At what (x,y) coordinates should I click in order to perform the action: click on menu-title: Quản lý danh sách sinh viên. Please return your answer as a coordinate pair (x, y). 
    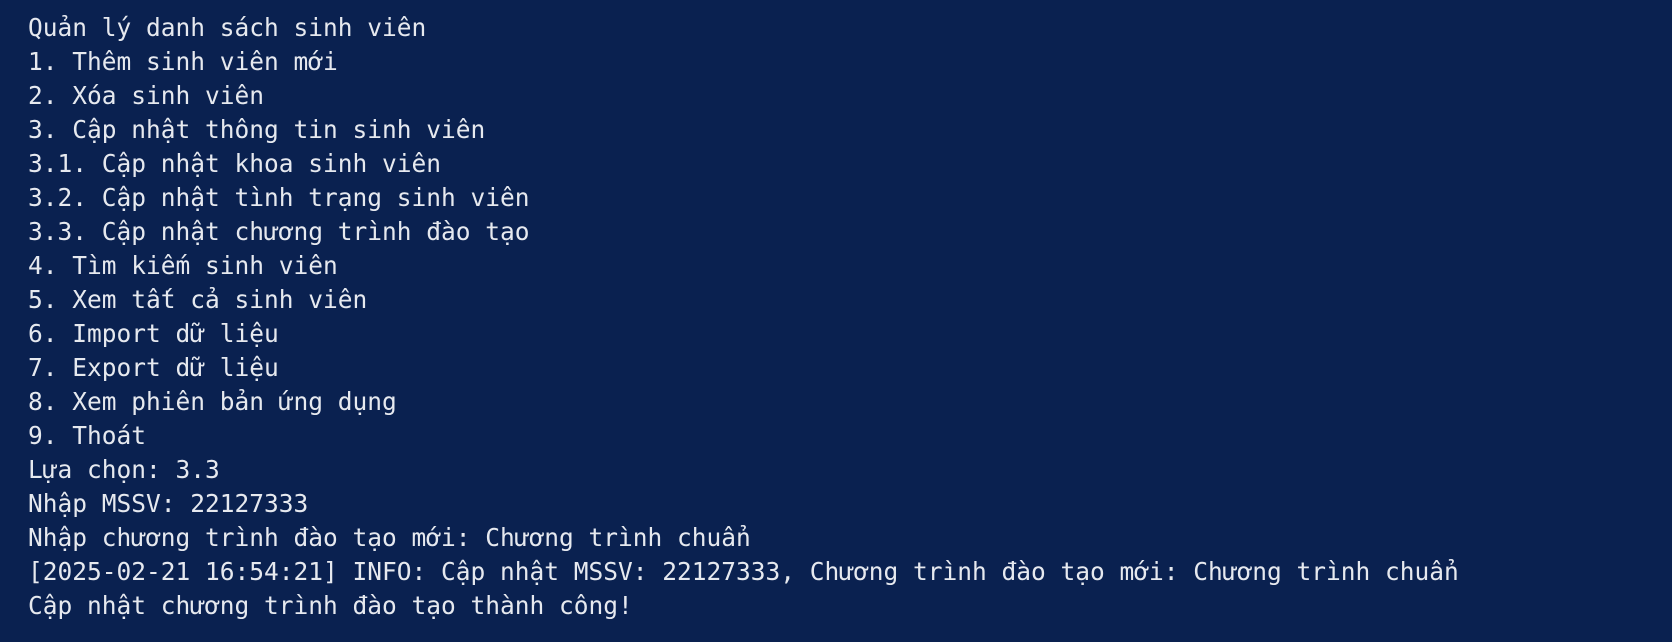
    Looking at the image, I should click on (227, 27).